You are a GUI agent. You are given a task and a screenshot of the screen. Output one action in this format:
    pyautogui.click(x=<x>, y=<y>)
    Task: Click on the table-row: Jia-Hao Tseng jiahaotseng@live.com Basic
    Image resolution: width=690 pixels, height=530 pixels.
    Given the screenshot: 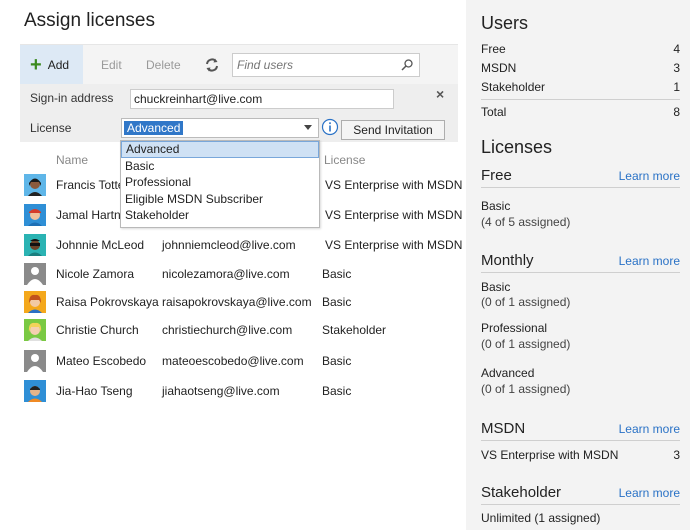 What is the action you would take?
    pyautogui.click(x=239, y=391)
    